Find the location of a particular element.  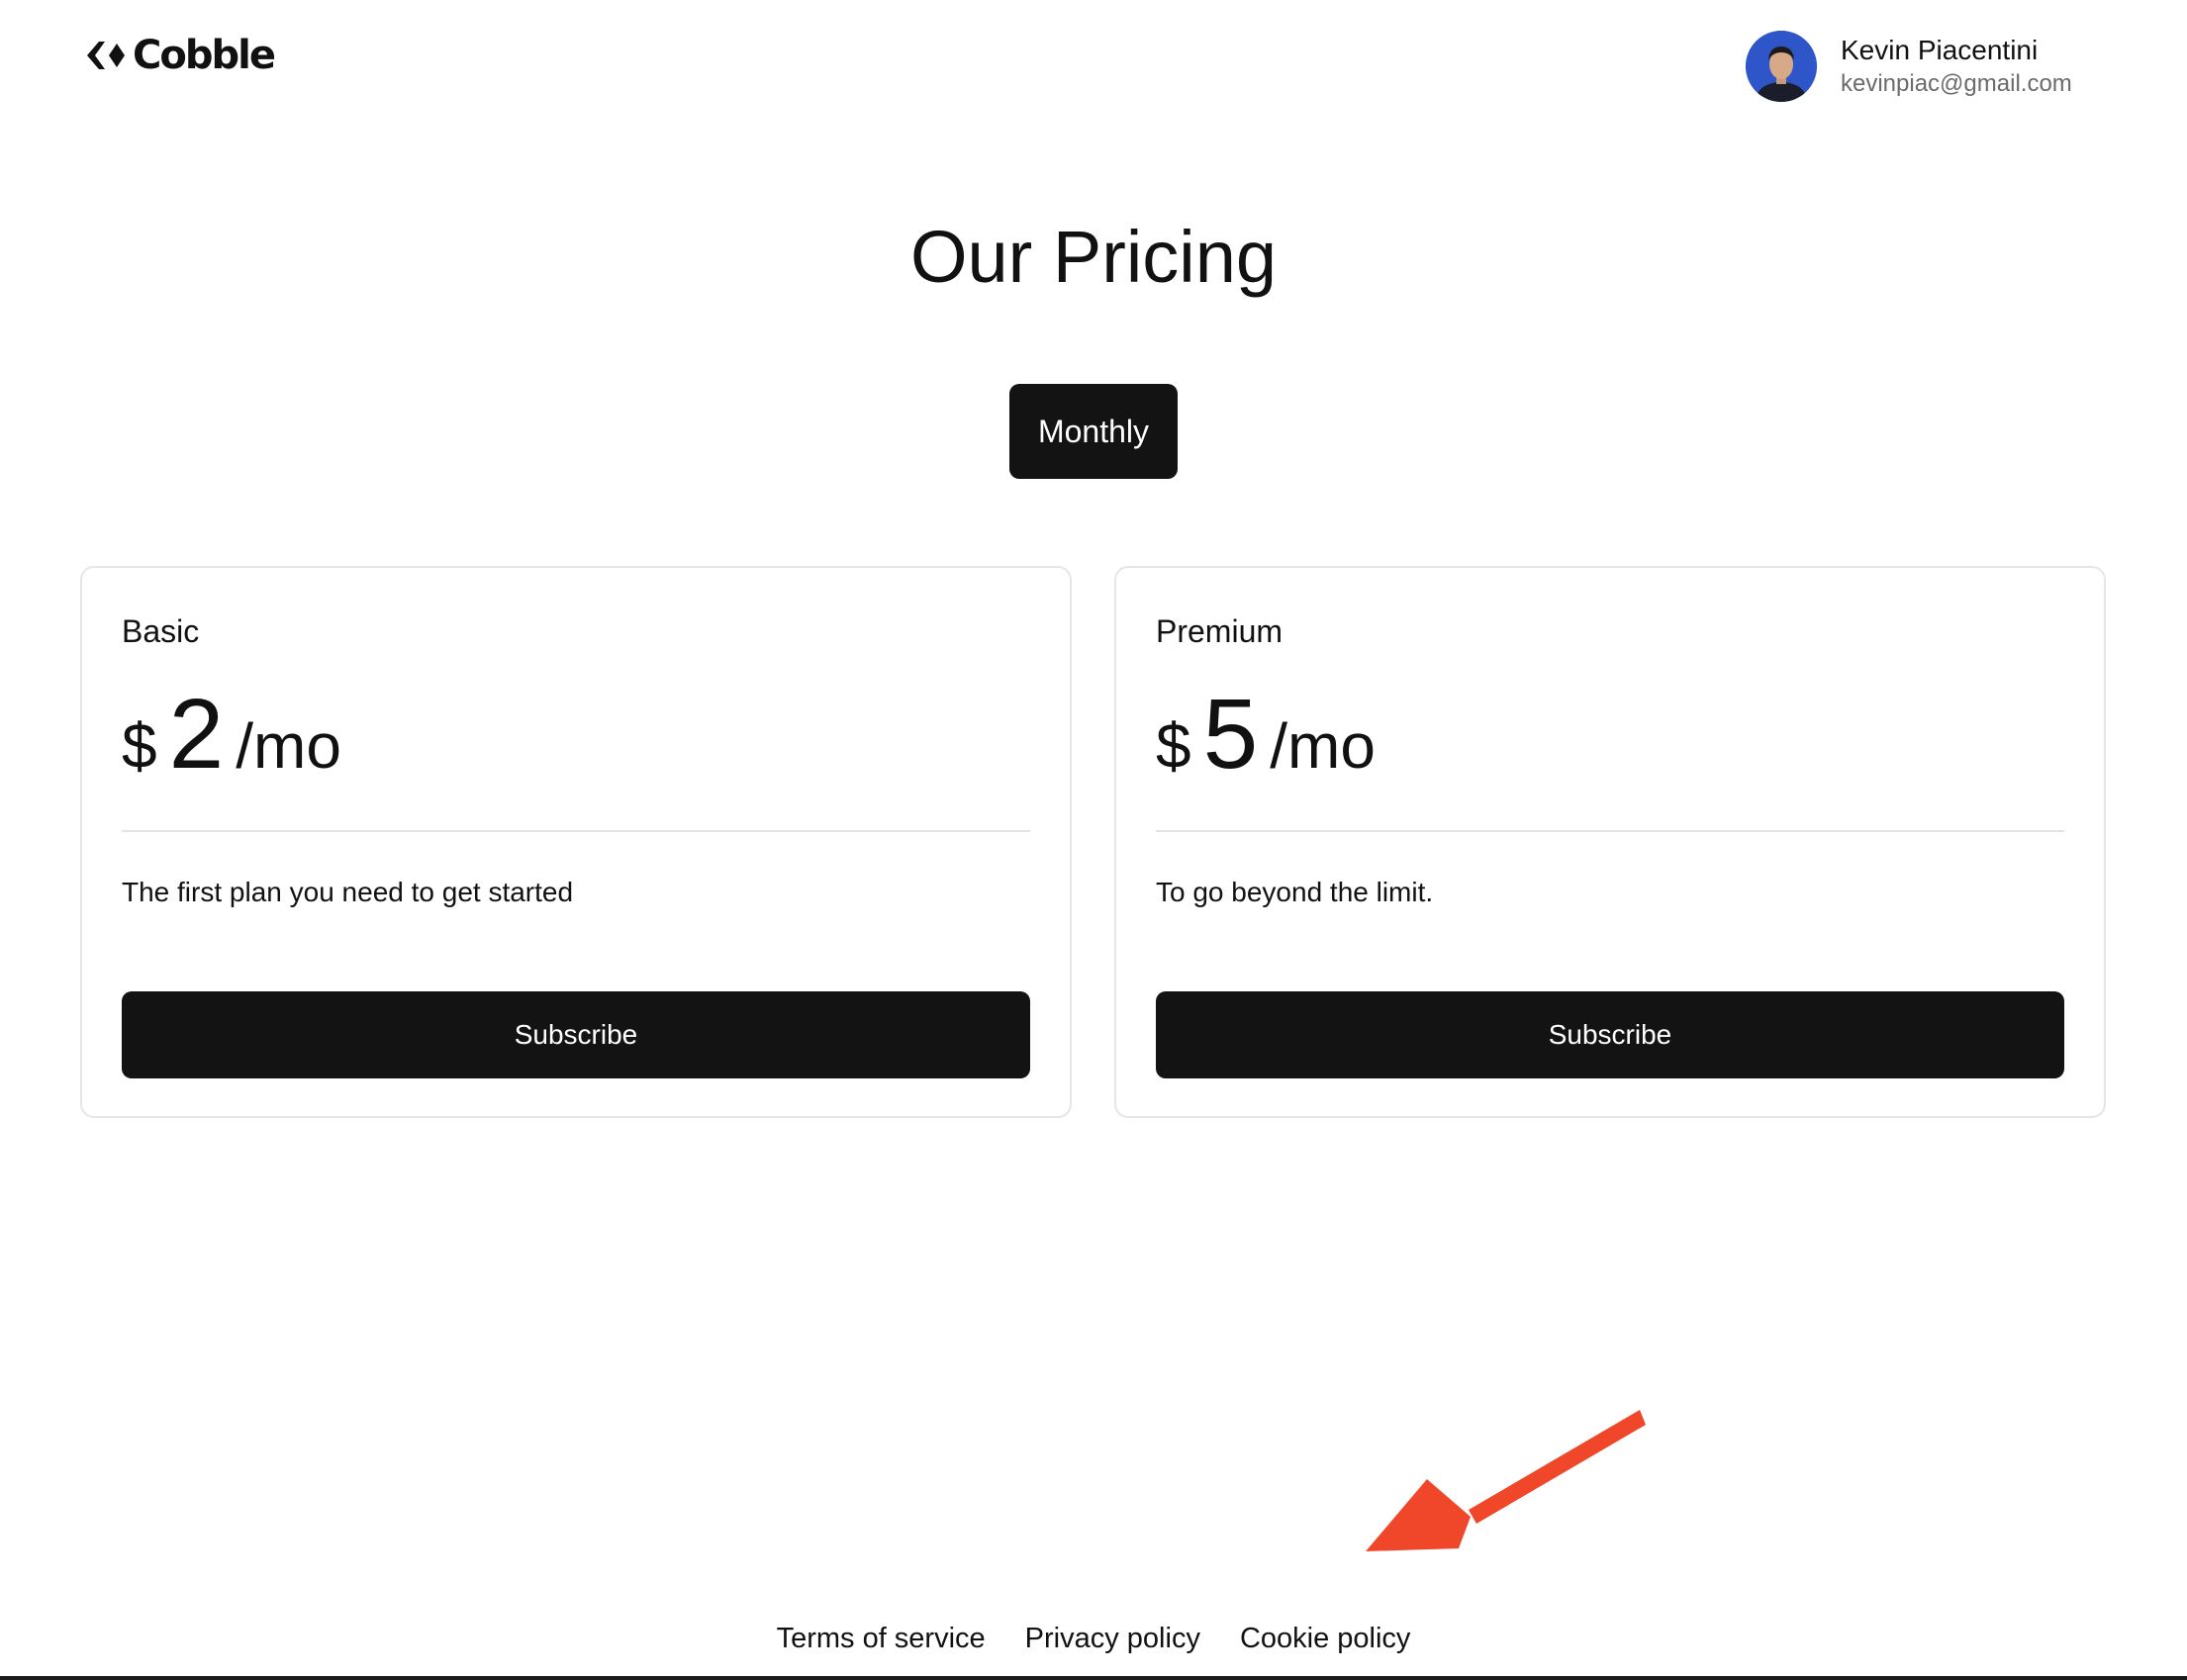

plan-name: Premium is located at coordinates (1220, 631).